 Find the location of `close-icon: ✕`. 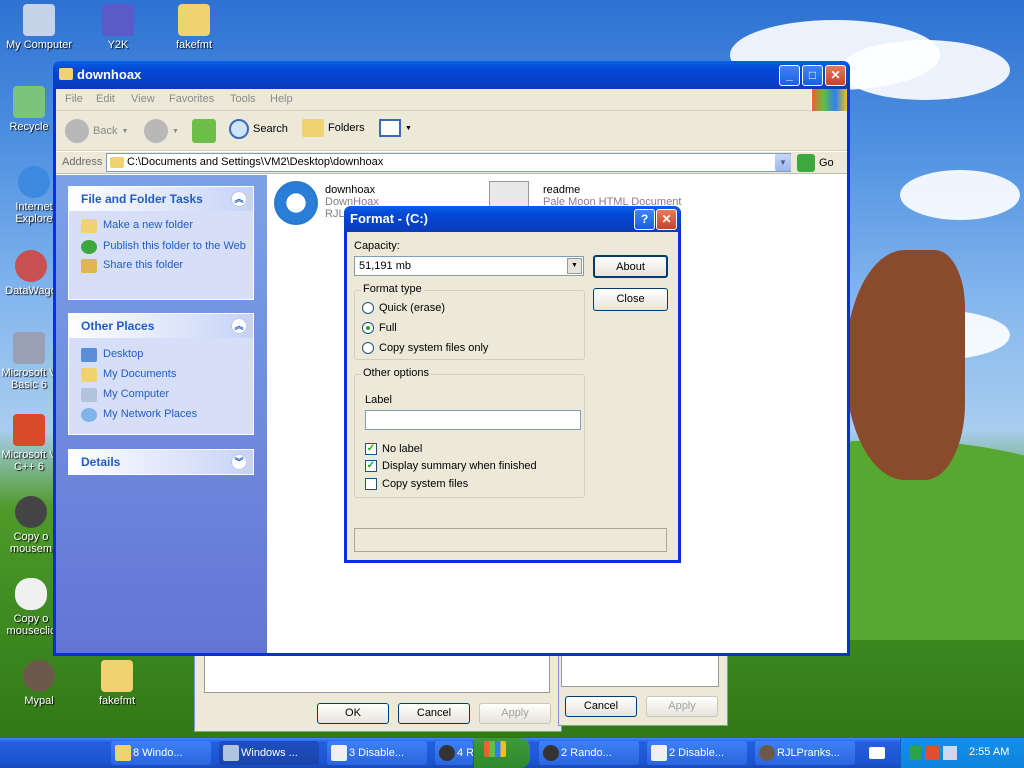

close-icon: ✕ is located at coordinates (666, 219).